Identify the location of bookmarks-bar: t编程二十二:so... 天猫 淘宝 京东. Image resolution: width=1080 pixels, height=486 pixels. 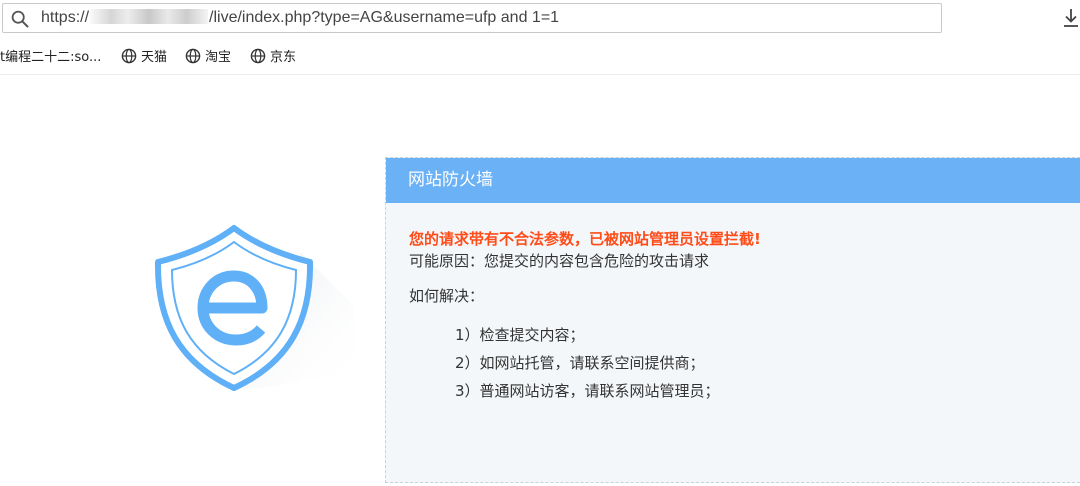
(540, 58).